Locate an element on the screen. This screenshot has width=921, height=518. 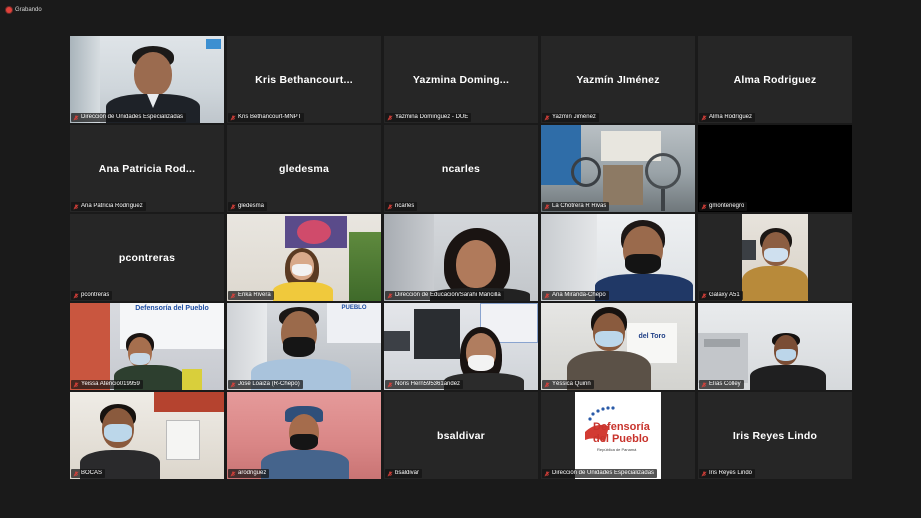
recording-indicator: Grabando is located at coordinates (24, 10).